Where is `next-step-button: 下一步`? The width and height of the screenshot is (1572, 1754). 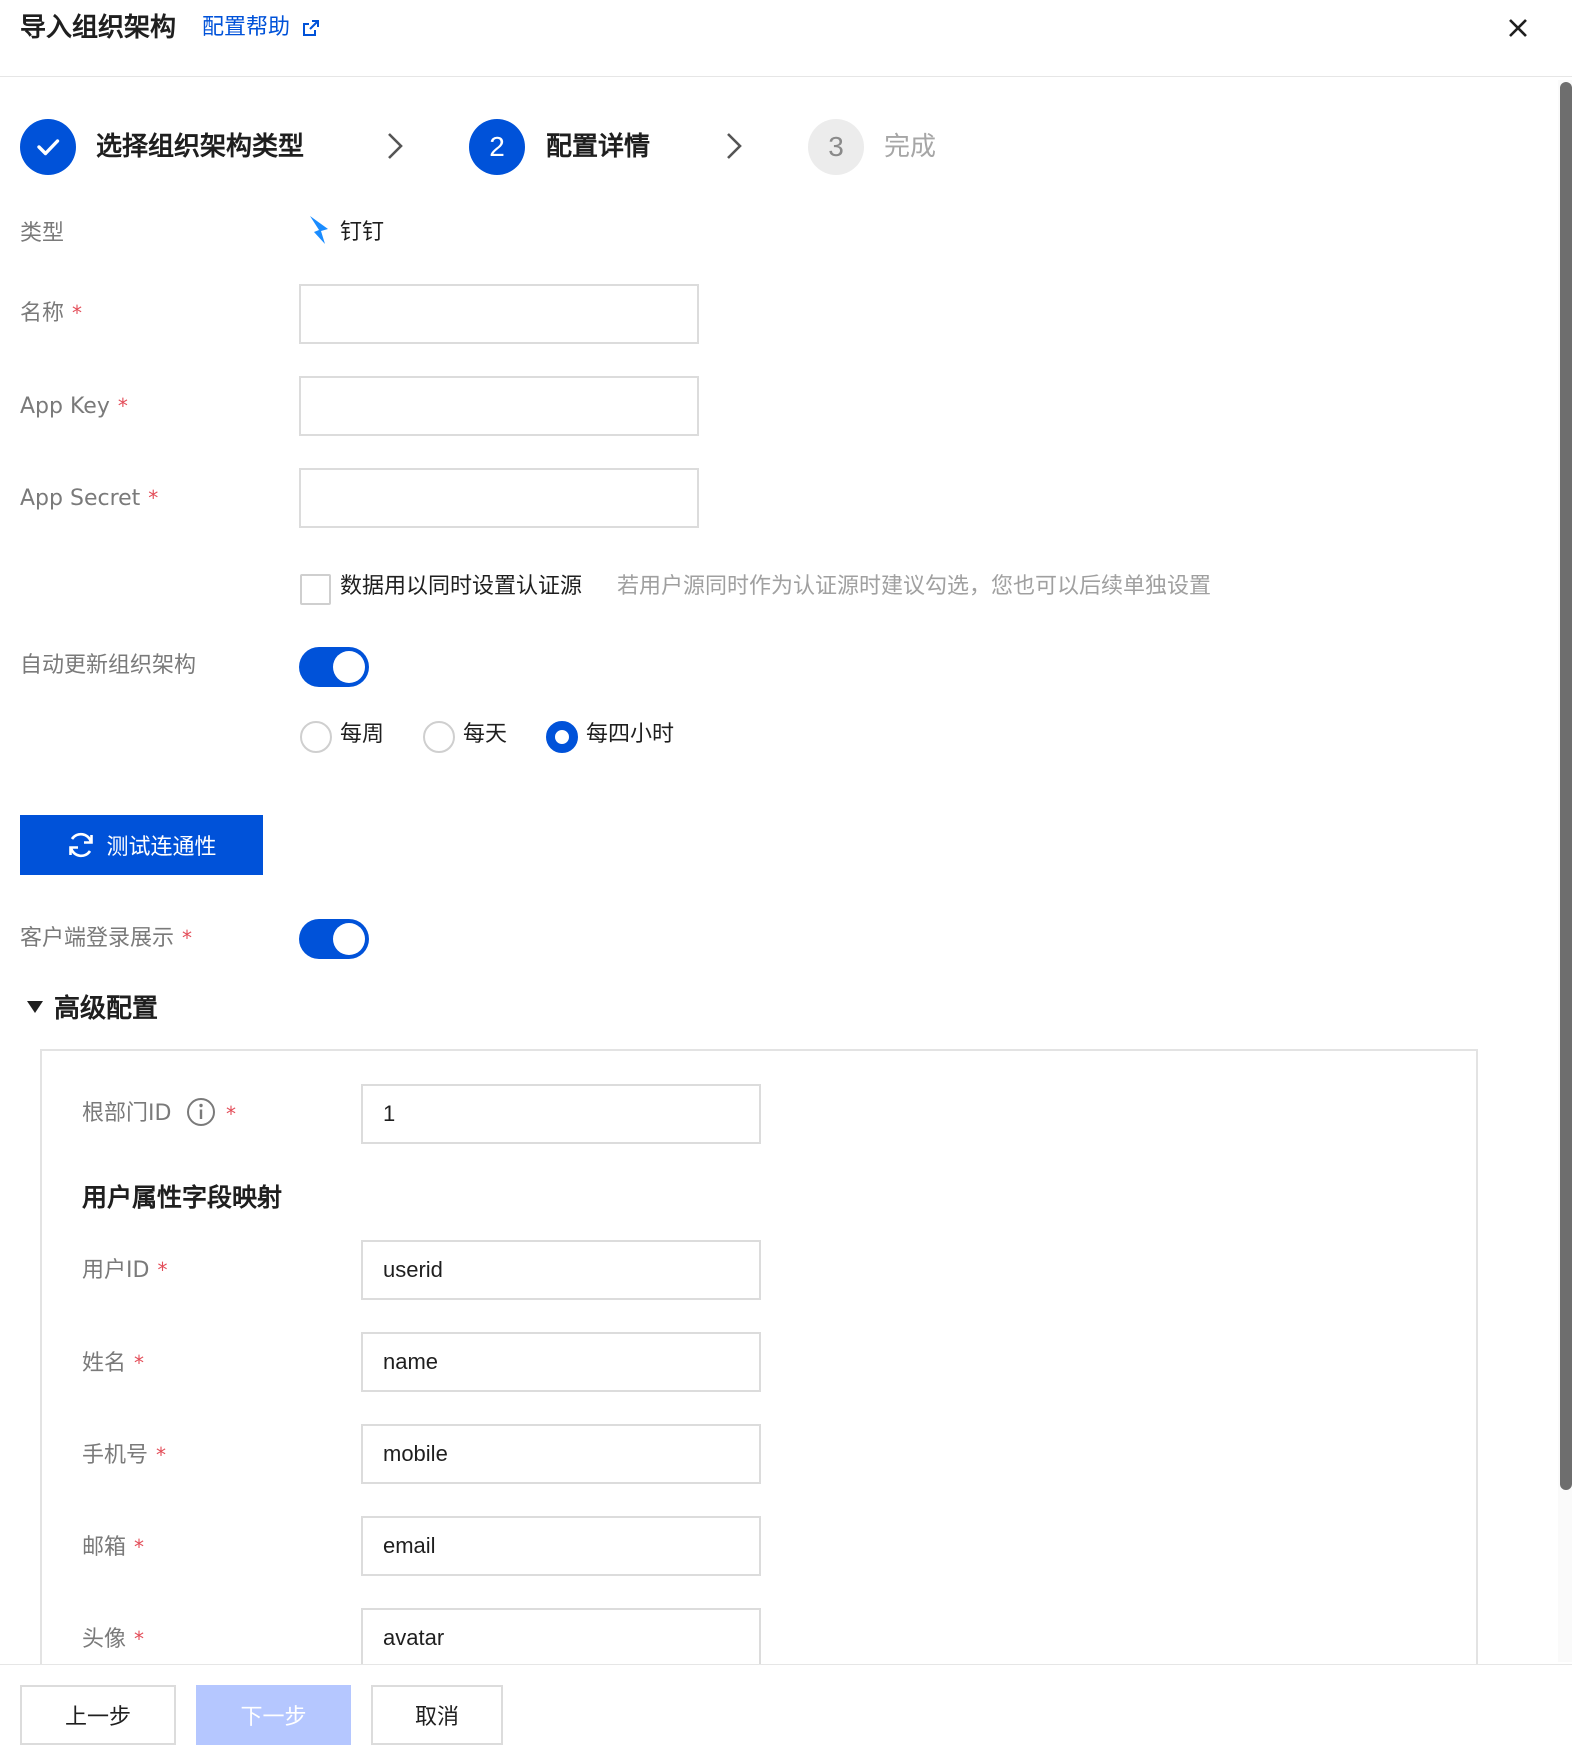
next-step-button: 下一步 is located at coordinates (273, 1715).